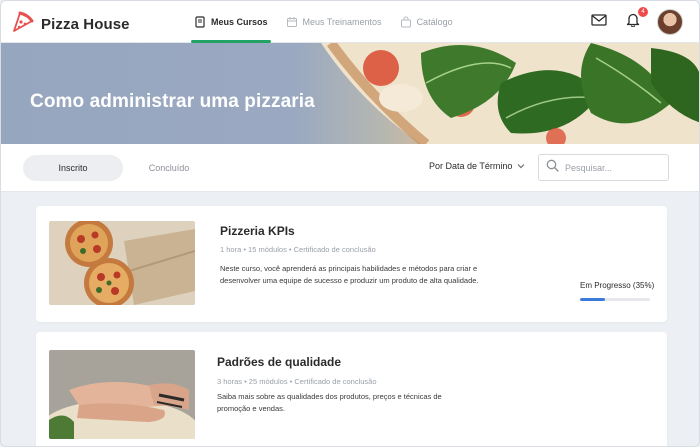 This screenshot has width=700, height=447. I want to click on search-icon, so click(552, 168).